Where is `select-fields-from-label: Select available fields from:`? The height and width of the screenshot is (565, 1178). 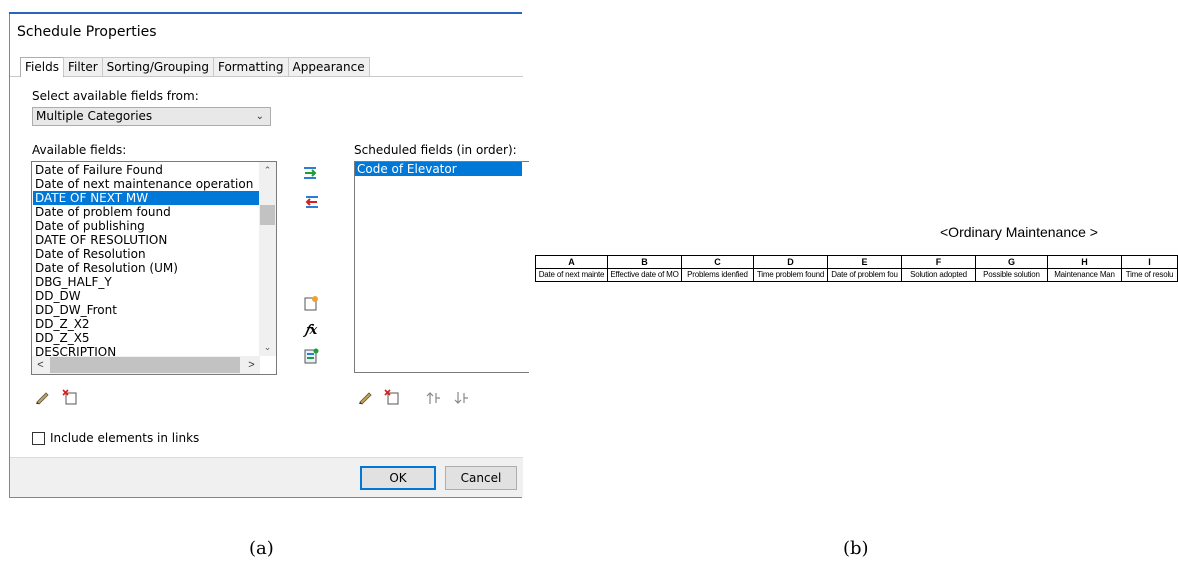
select-fields-from-label: Select available fields from: is located at coordinates (115, 96).